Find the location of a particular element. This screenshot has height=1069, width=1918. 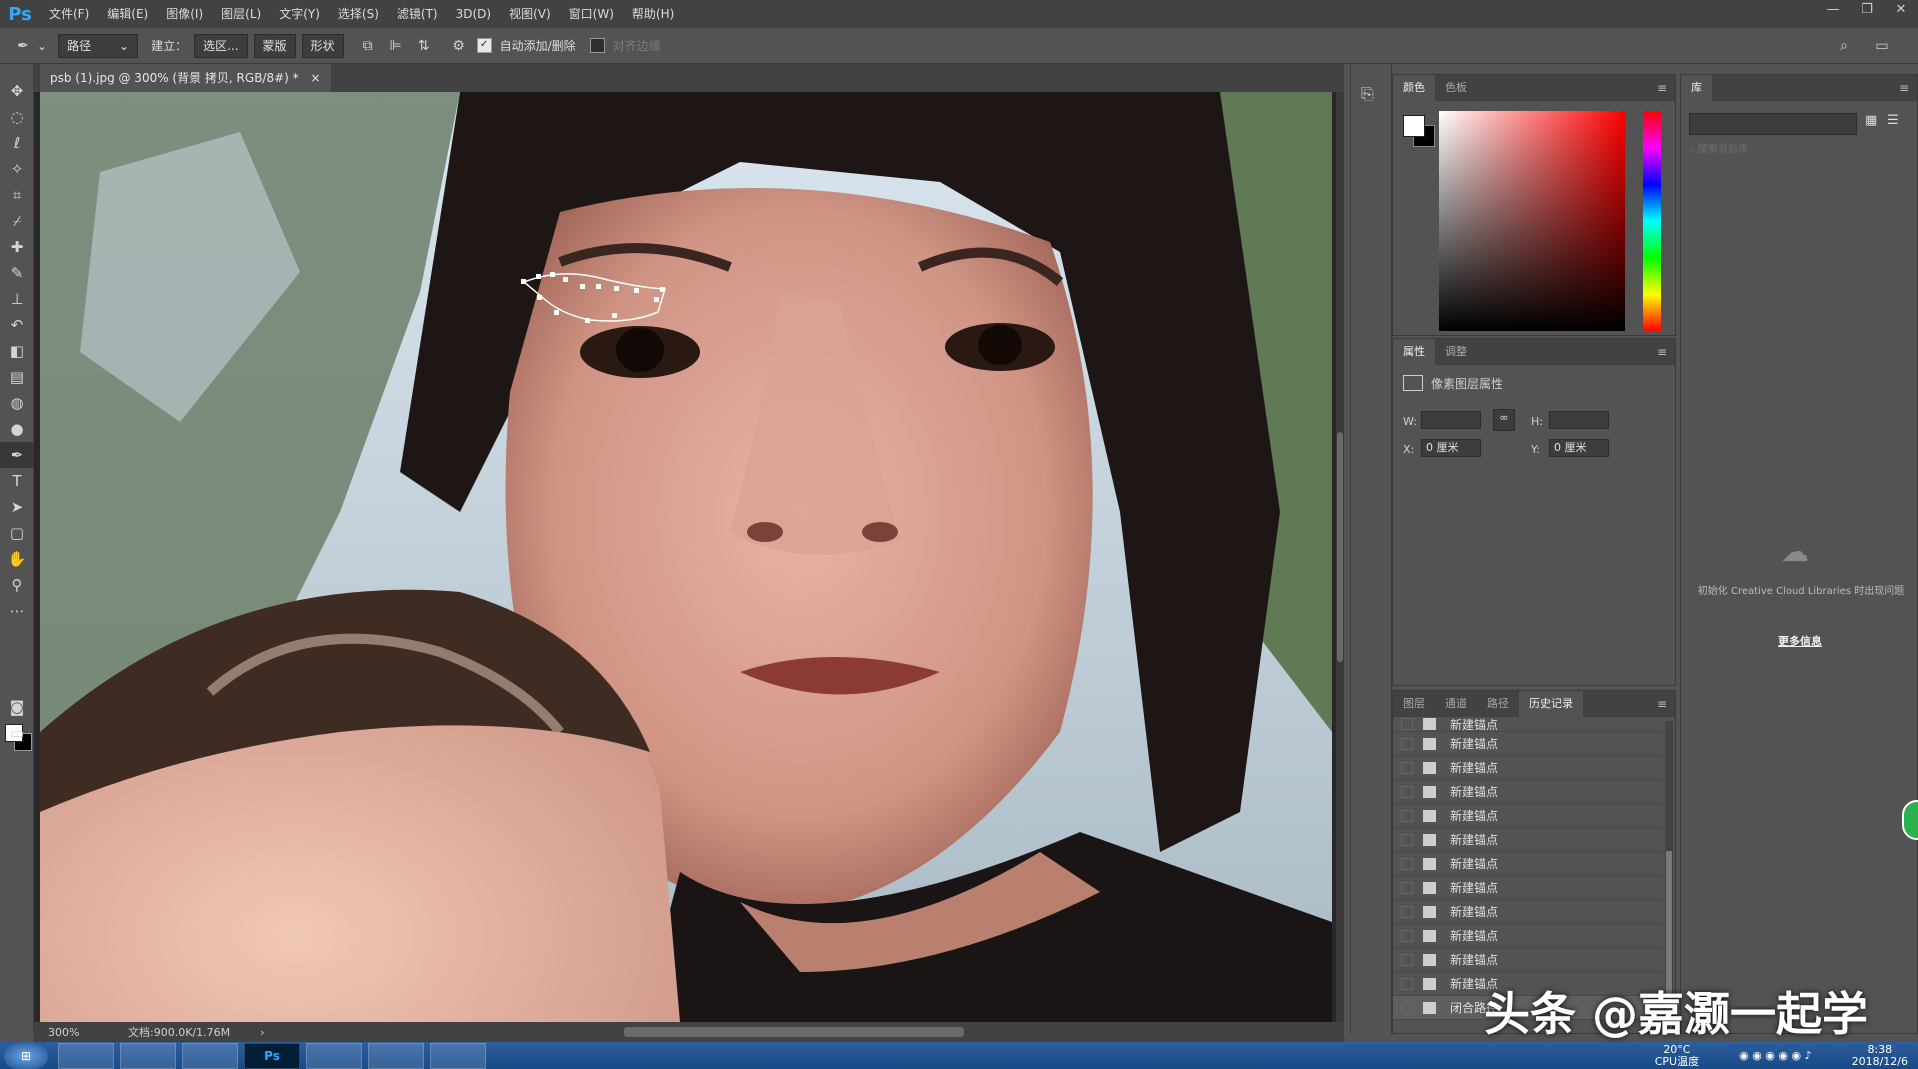

tab-libraries: 库 is located at coordinates (1696, 88).